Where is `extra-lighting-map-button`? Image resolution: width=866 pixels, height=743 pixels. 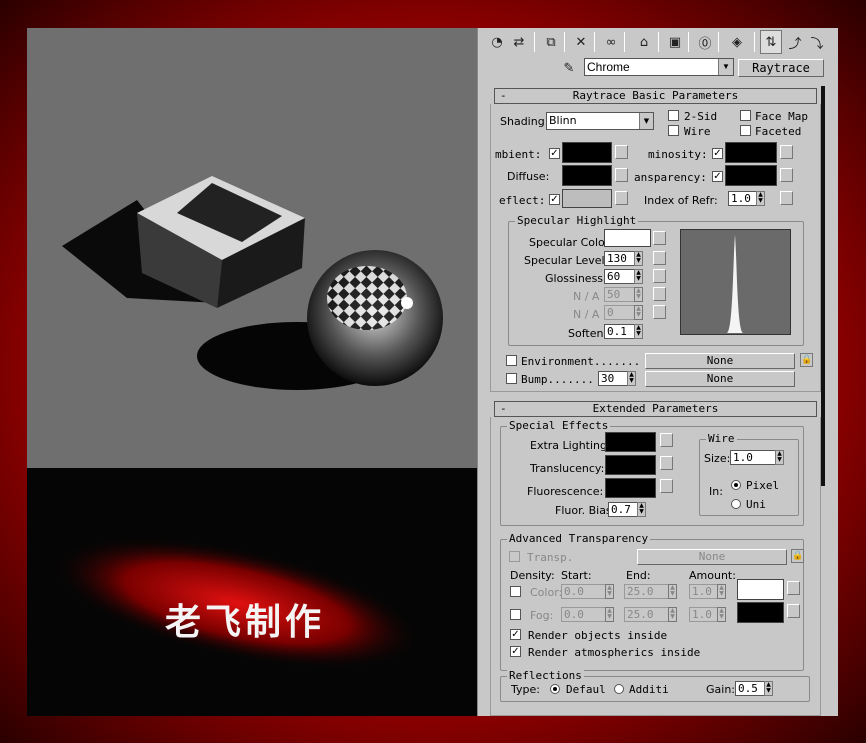
extra-lighting-map-button is located at coordinates (666, 440).